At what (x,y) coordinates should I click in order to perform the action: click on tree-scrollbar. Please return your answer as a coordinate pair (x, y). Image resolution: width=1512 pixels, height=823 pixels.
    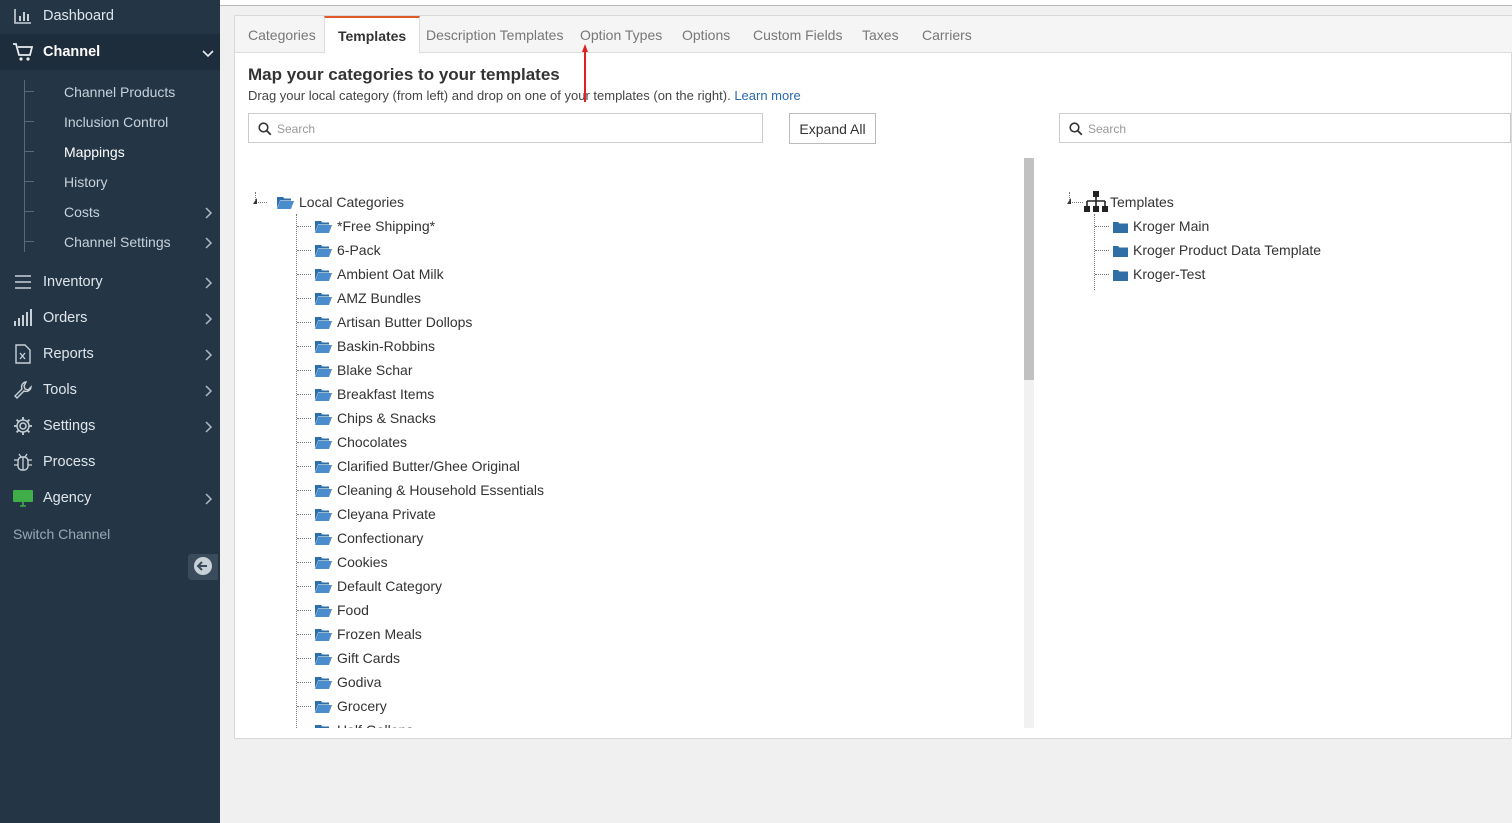
    Looking at the image, I should click on (1029, 443).